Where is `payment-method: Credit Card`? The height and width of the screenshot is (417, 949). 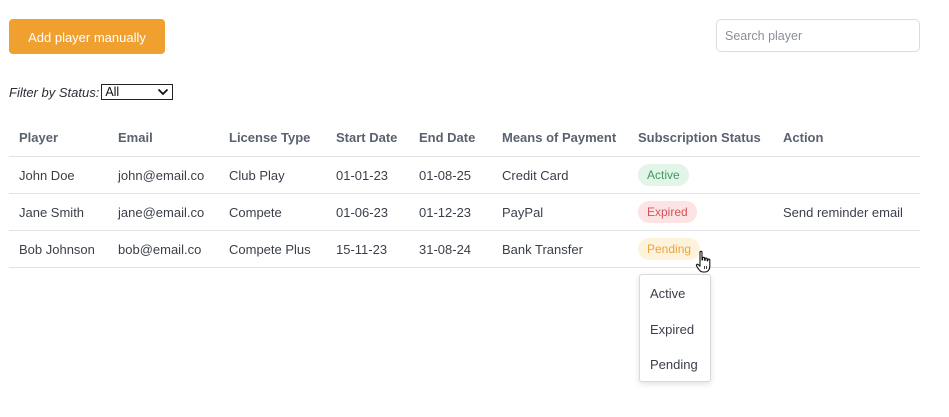 payment-method: Credit Card is located at coordinates (560, 175).